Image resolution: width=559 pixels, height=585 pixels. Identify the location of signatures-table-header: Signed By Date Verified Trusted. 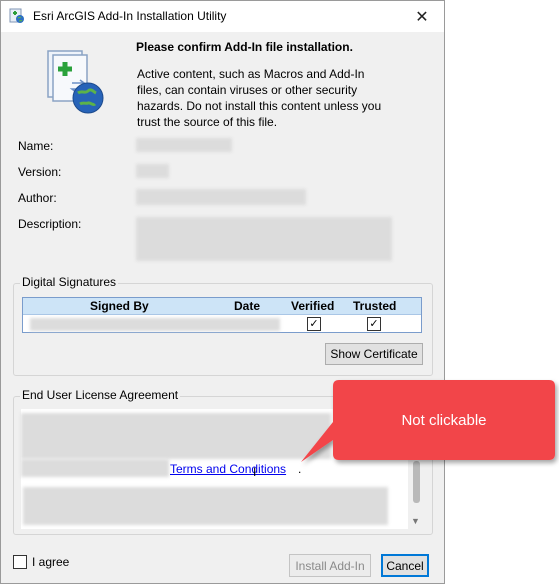
(222, 306).